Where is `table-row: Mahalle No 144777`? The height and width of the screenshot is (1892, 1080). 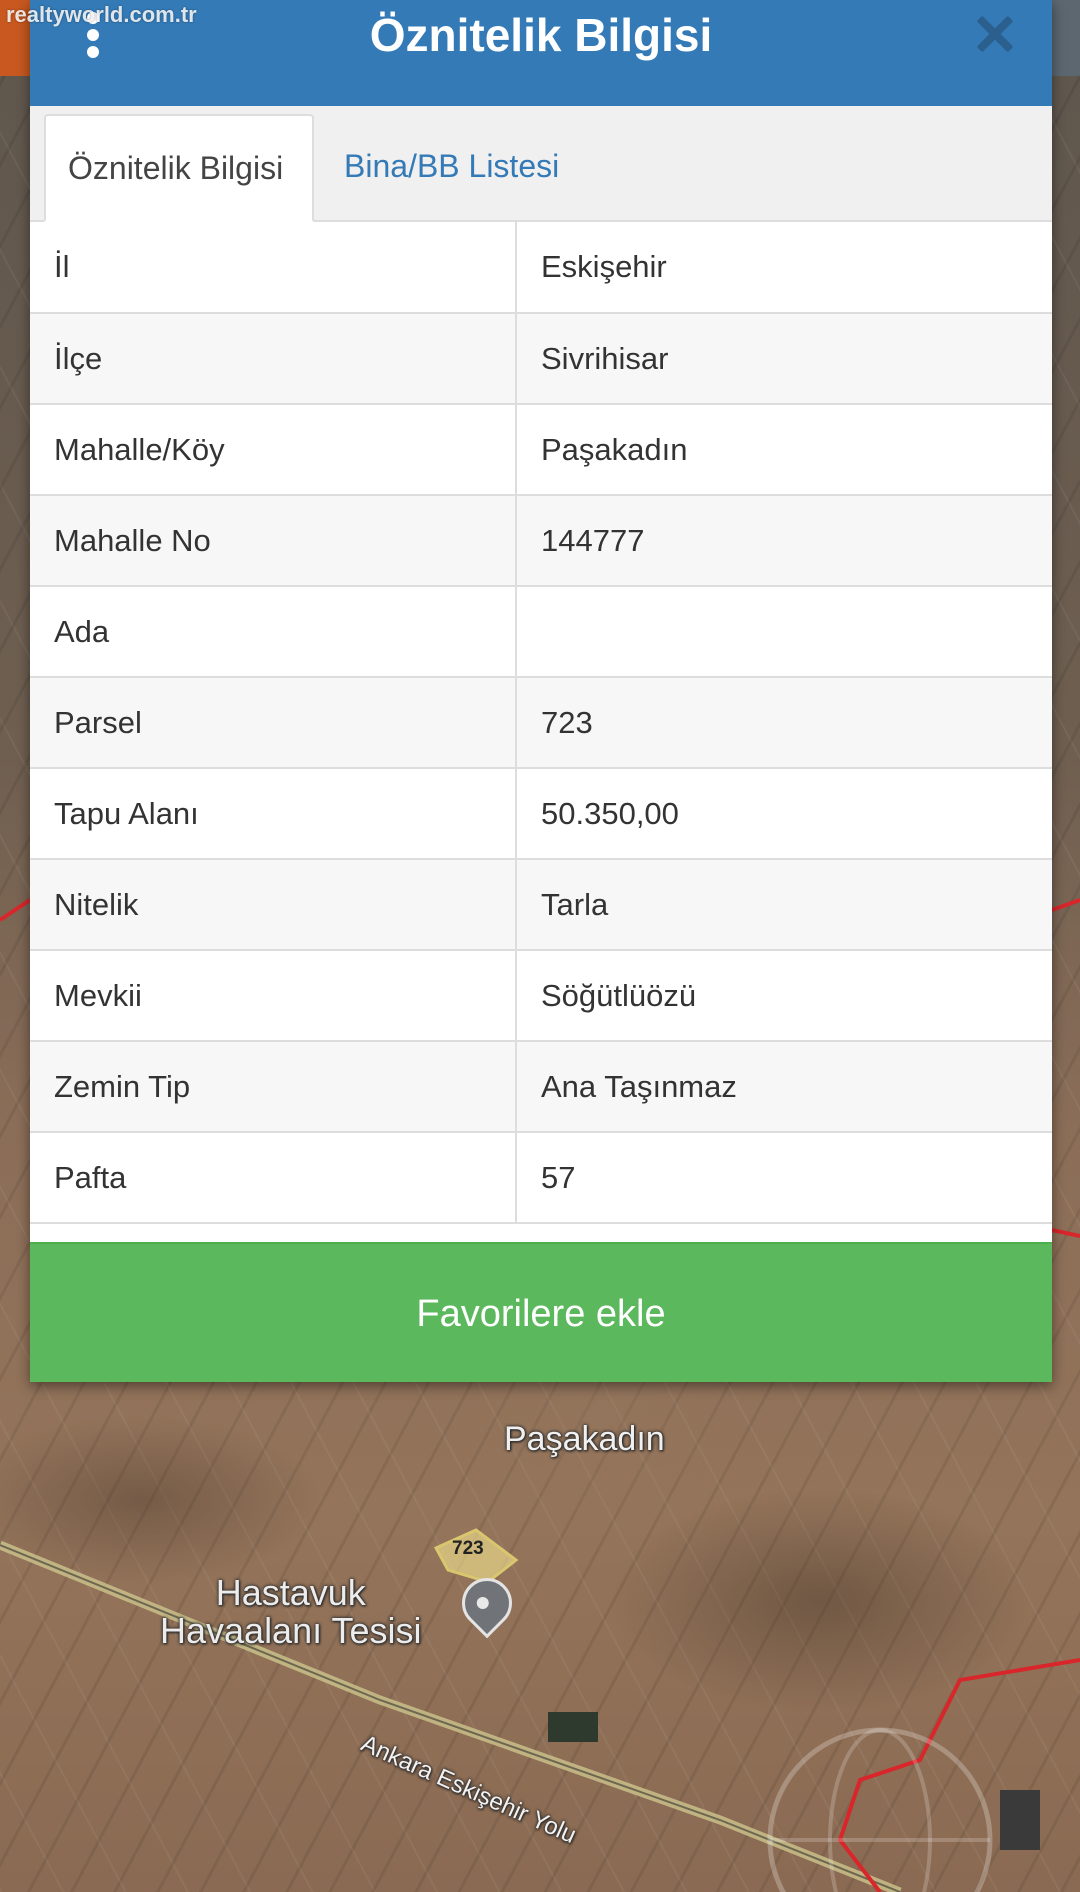 table-row: Mahalle No 144777 is located at coordinates (541, 541).